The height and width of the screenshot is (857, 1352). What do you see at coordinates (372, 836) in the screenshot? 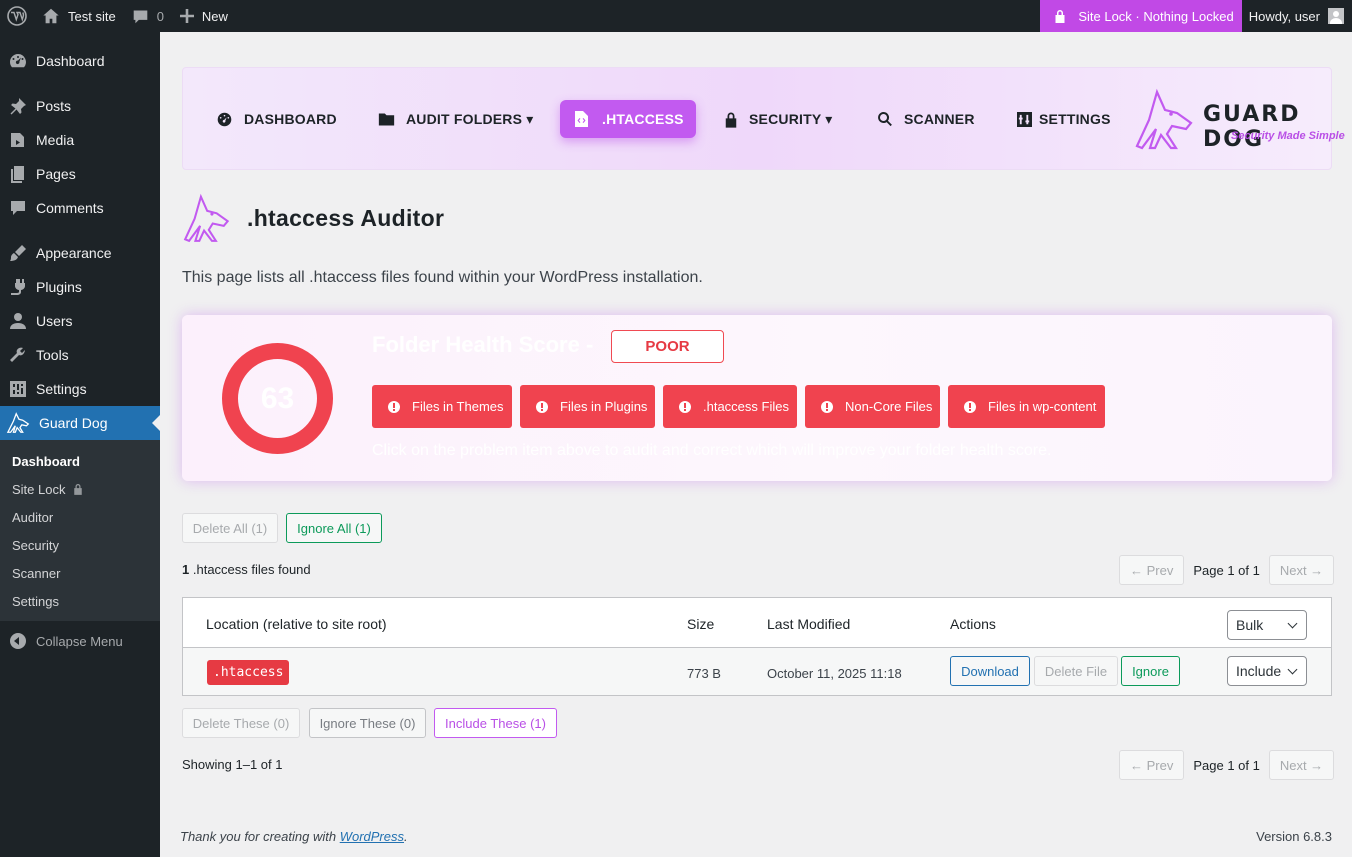
I see `wordpress-link: WordPress` at bounding box center [372, 836].